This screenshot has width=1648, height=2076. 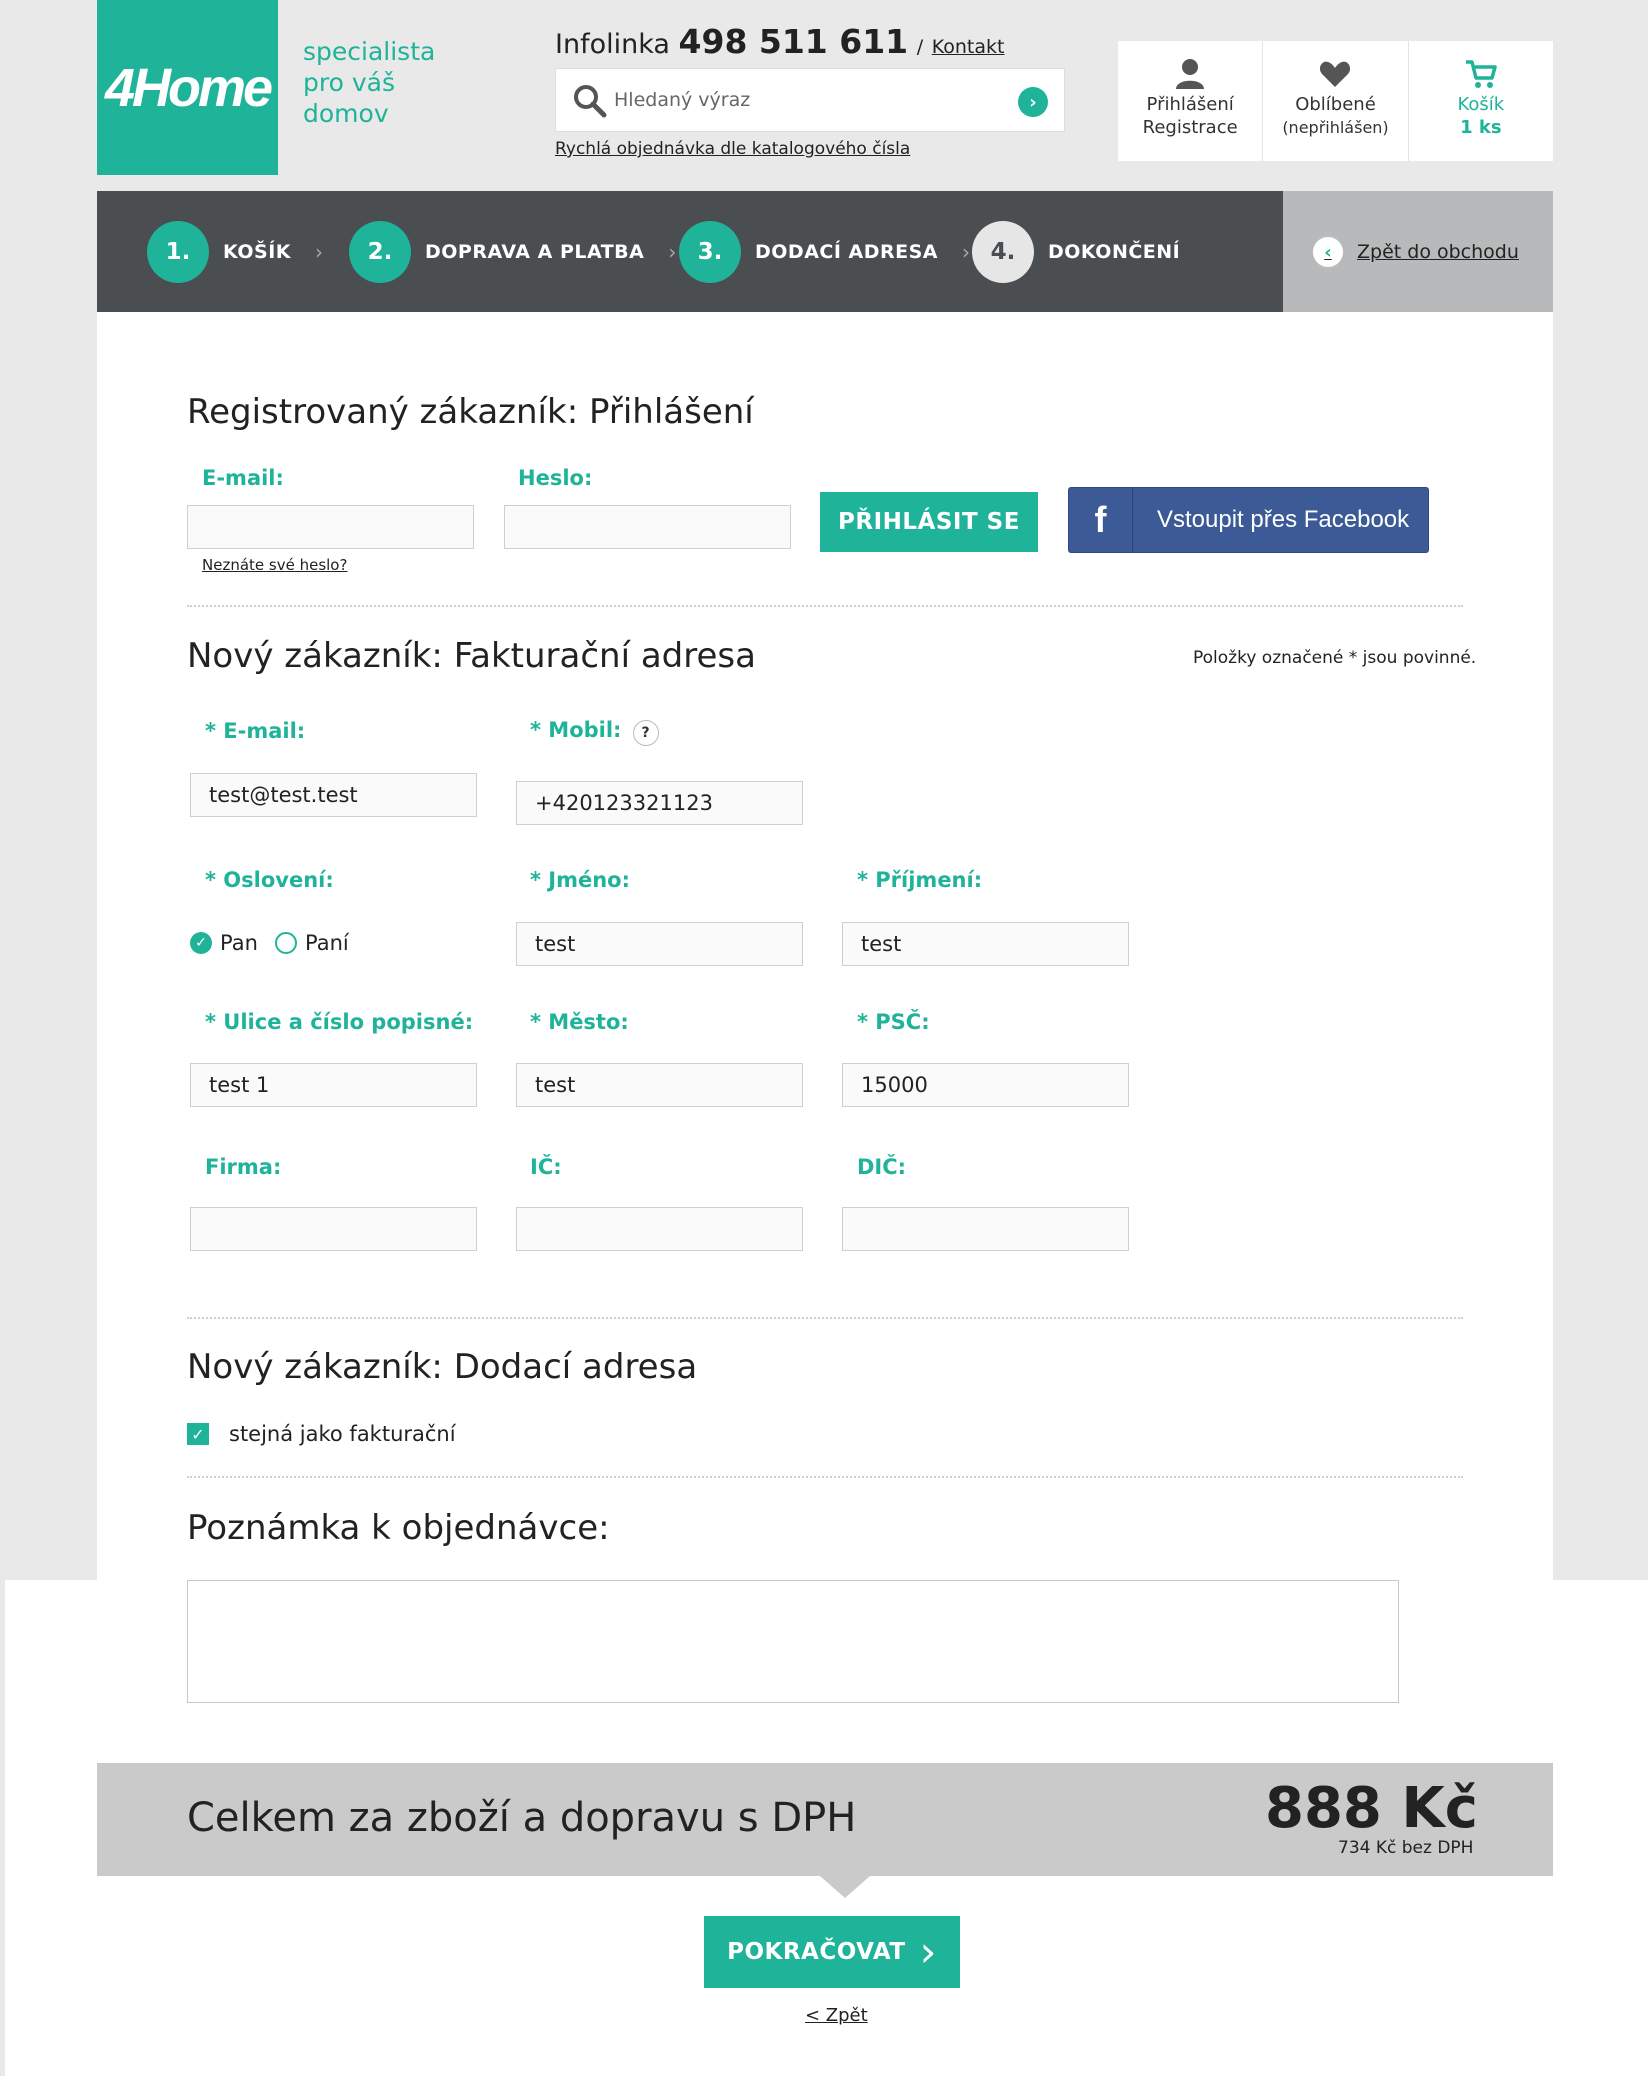 I want to click on total-bar-notch, so click(x=845, y=1887).